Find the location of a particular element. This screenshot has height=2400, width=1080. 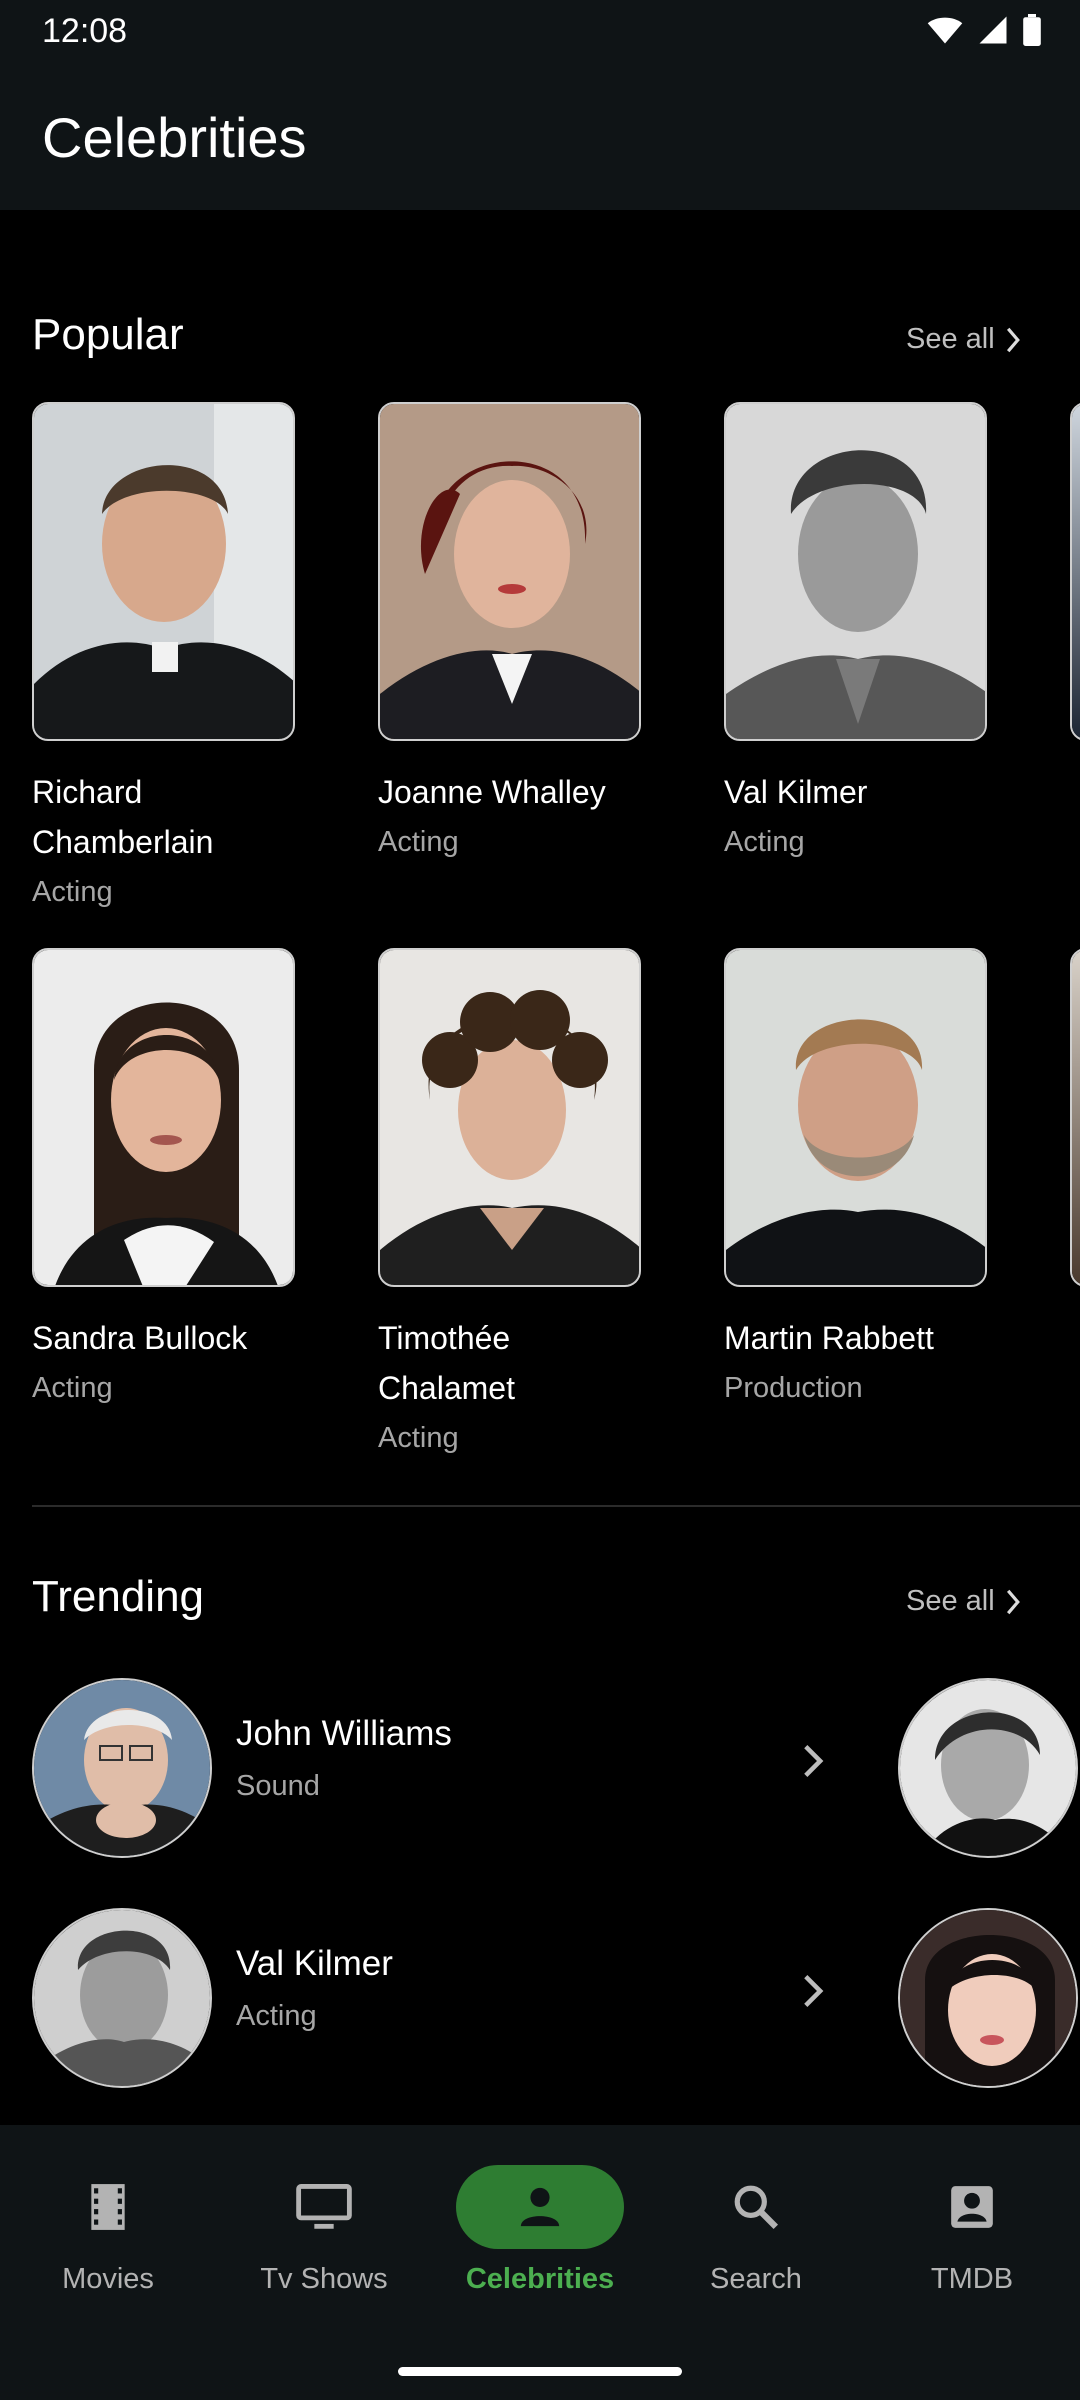

trending-role: Sound is located at coordinates (278, 1786).